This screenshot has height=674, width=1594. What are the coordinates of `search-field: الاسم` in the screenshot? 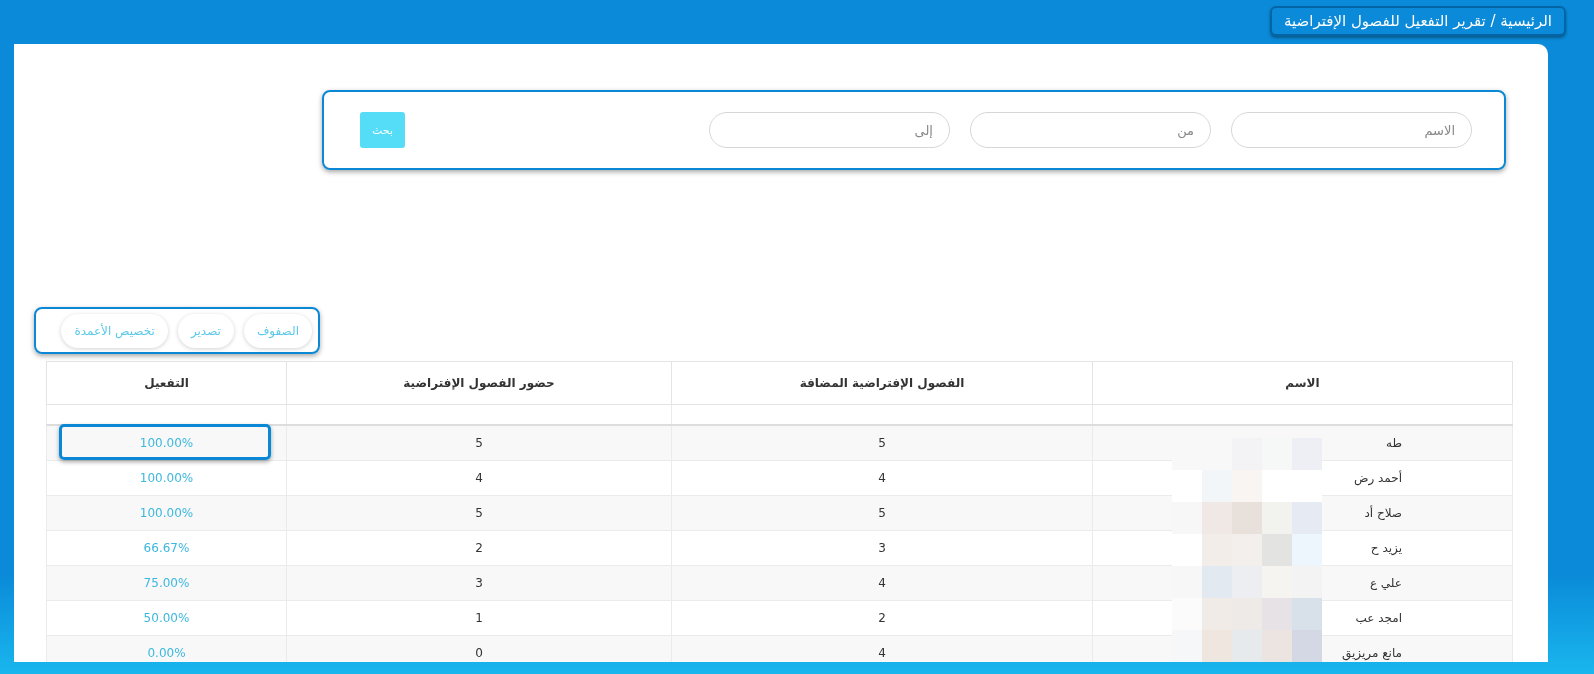 It's located at (1351, 130).